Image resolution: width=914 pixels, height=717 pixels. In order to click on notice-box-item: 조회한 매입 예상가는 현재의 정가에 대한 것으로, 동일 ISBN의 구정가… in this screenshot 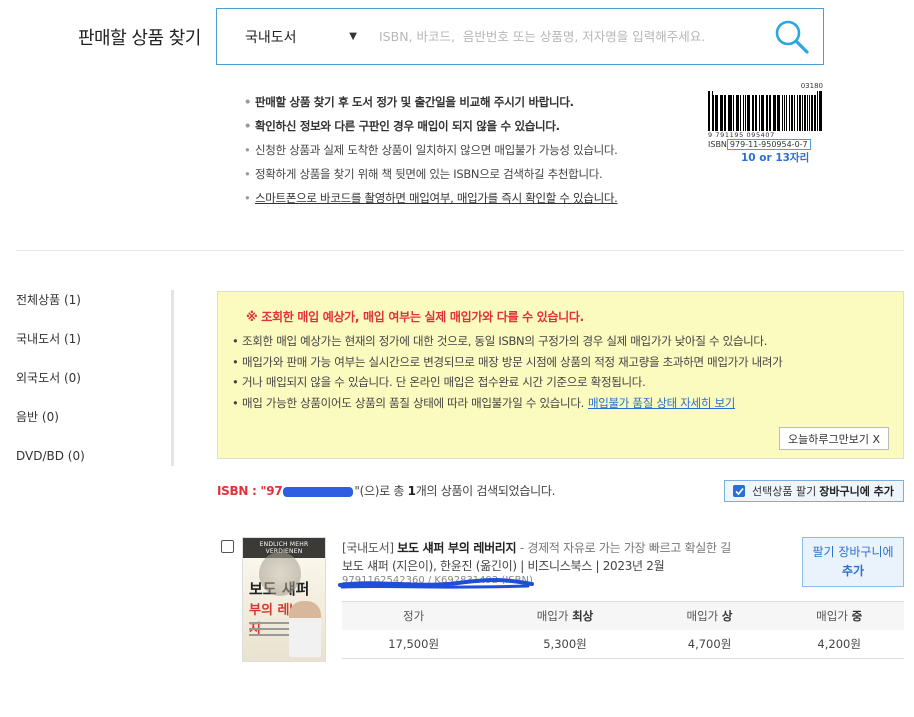, I will do `click(560, 341)`.